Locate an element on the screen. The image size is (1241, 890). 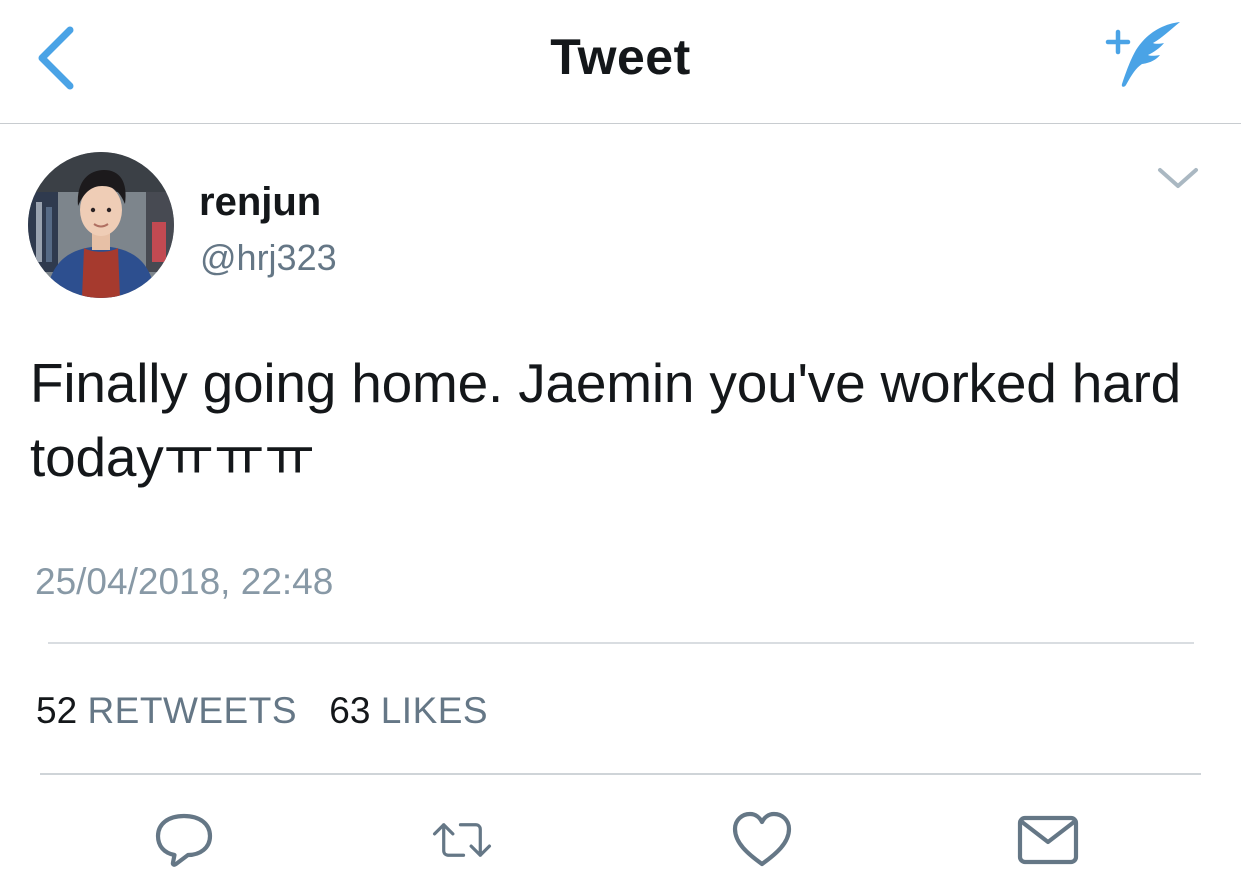
retweet-button is located at coordinates (462, 840).